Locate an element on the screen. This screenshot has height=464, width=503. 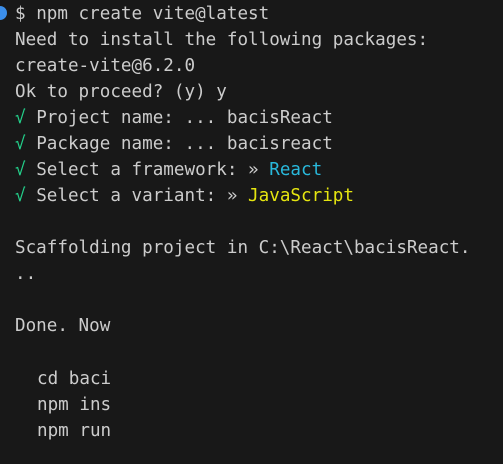
done-line: Done. Now is located at coordinates (63, 326).